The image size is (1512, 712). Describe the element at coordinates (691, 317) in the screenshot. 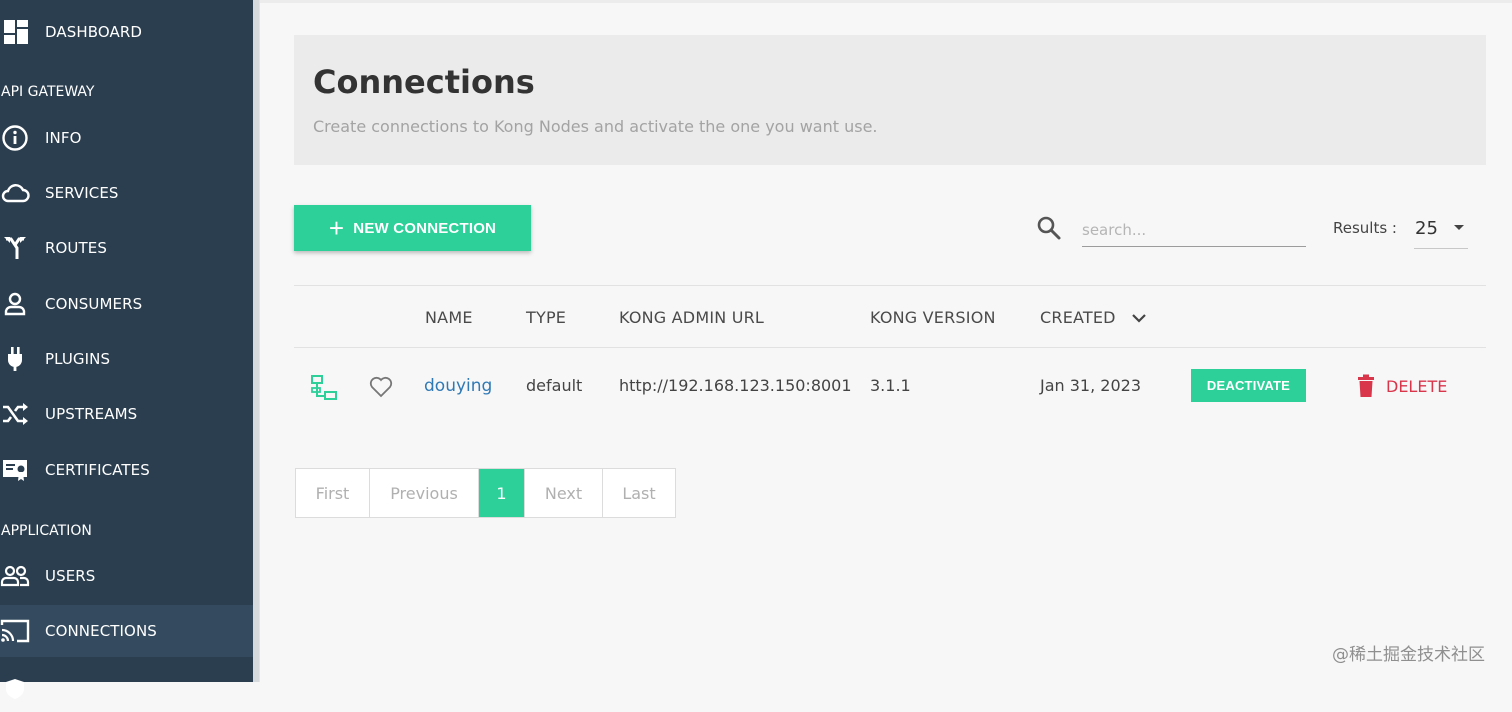

I see `column-header-kong-admin-url: KONG ADMIN URL` at that location.